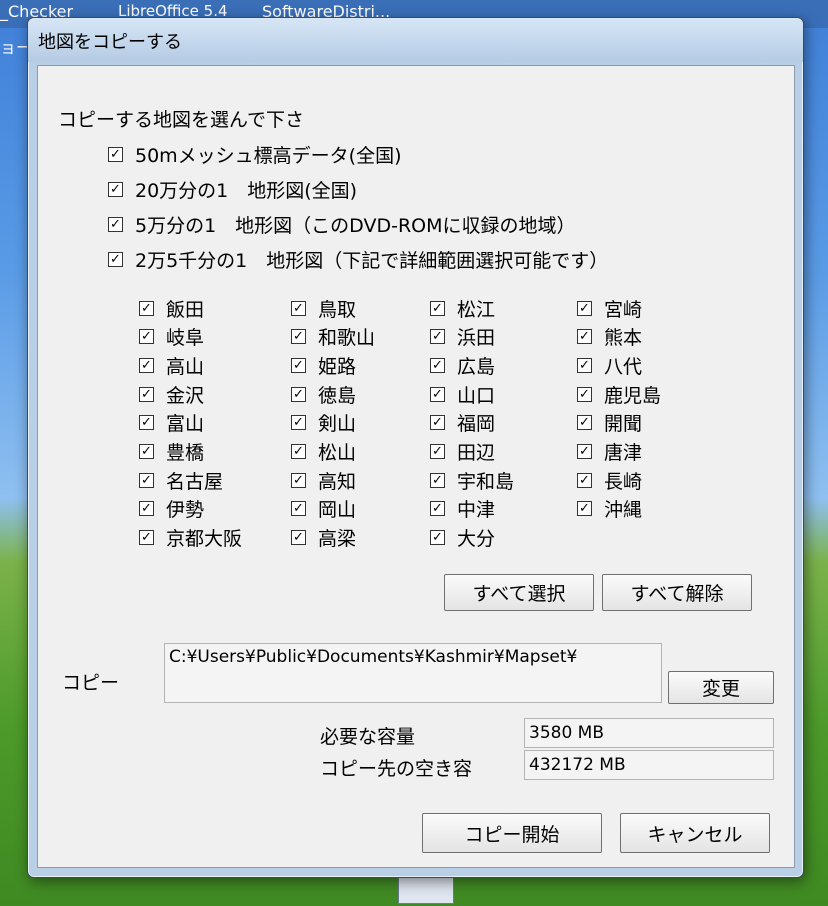 The width and height of the screenshot is (828, 906). I want to click on region-label: 剣山, so click(337, 424).